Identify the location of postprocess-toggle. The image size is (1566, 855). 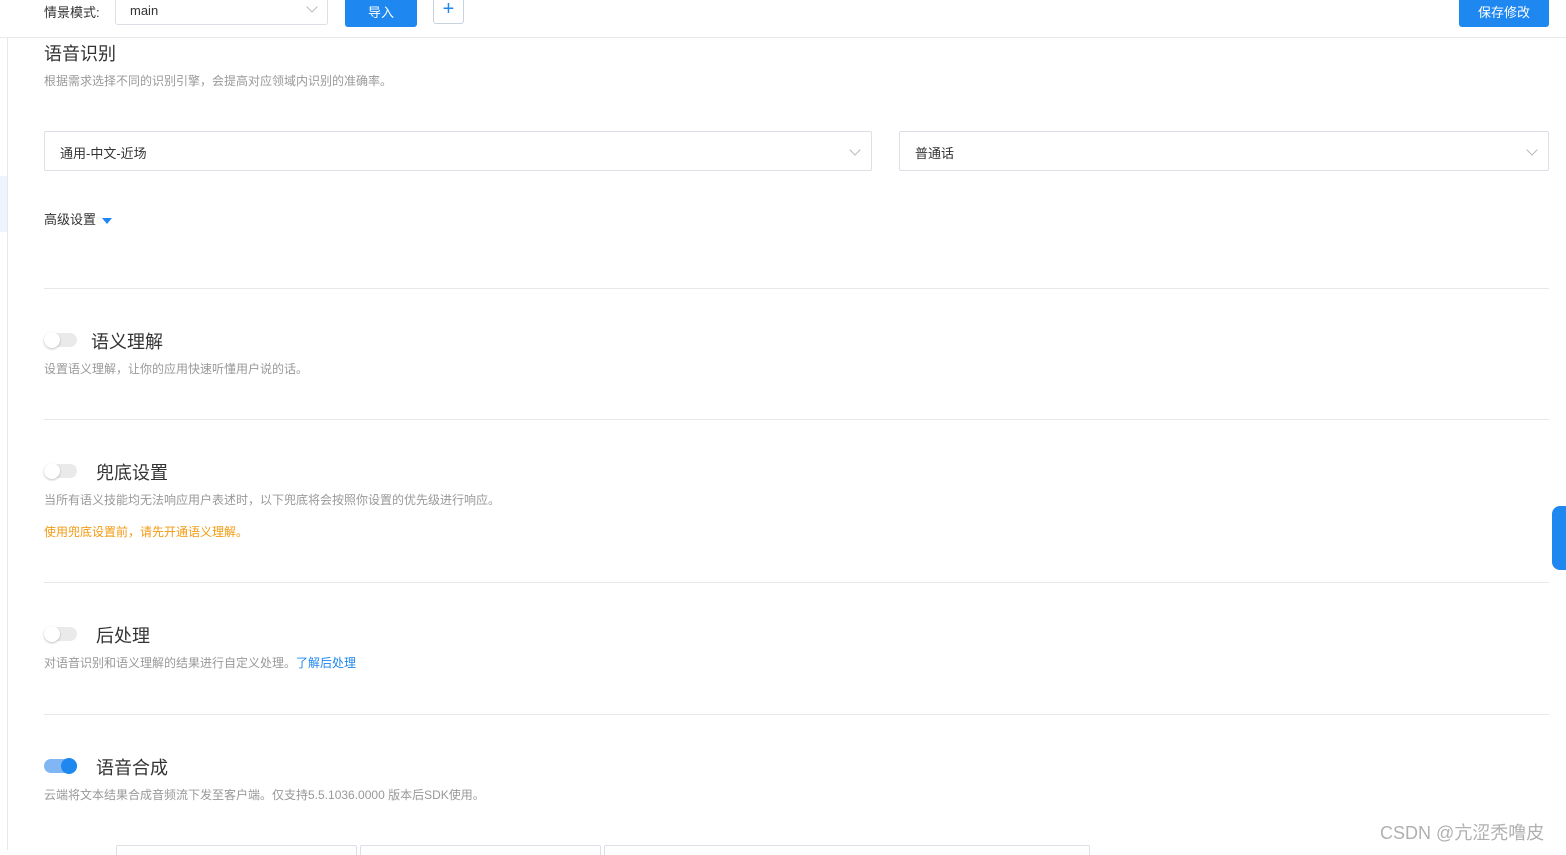
(60, 634).